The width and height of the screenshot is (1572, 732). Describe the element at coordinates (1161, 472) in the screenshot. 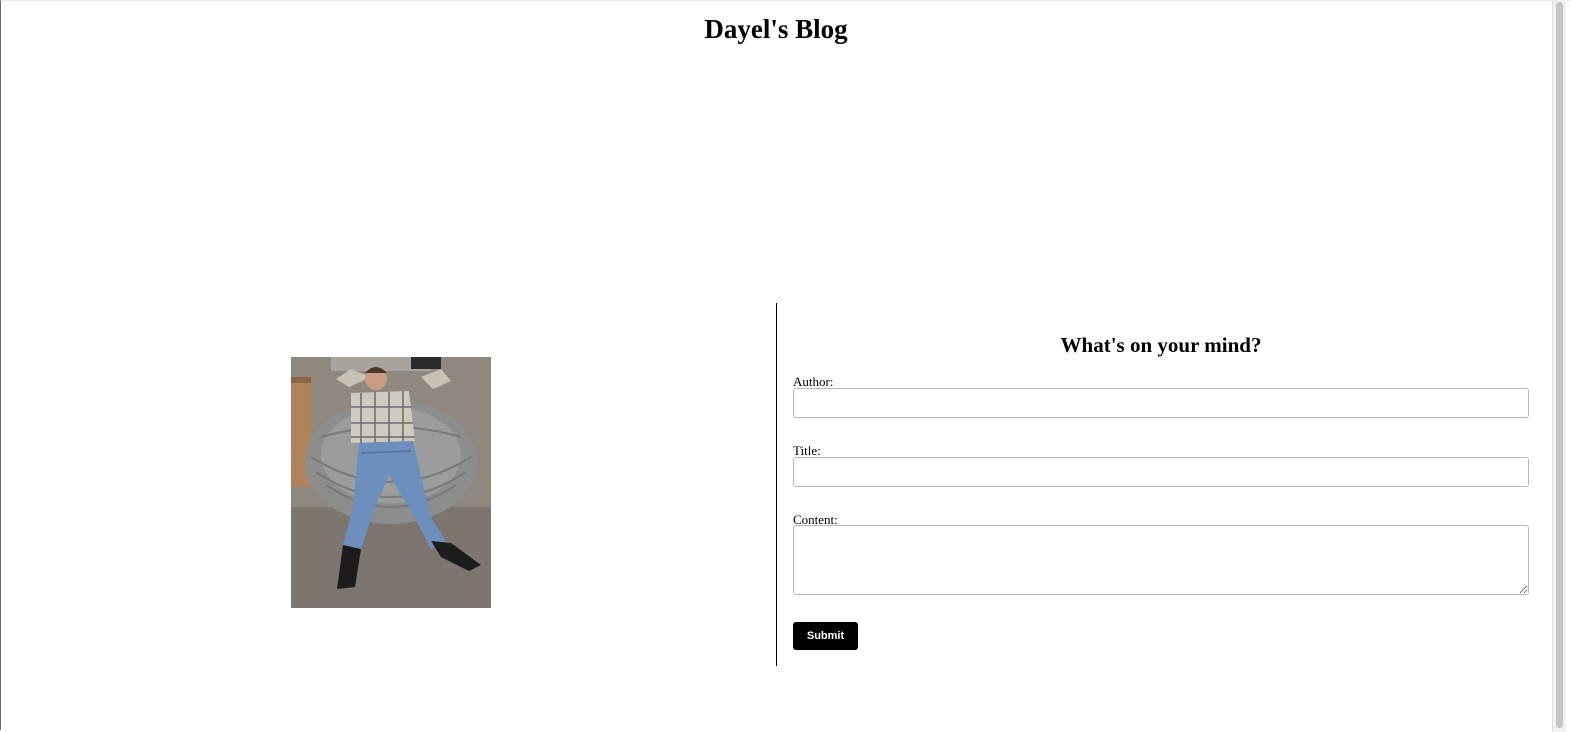

I see `title-input` at that location.